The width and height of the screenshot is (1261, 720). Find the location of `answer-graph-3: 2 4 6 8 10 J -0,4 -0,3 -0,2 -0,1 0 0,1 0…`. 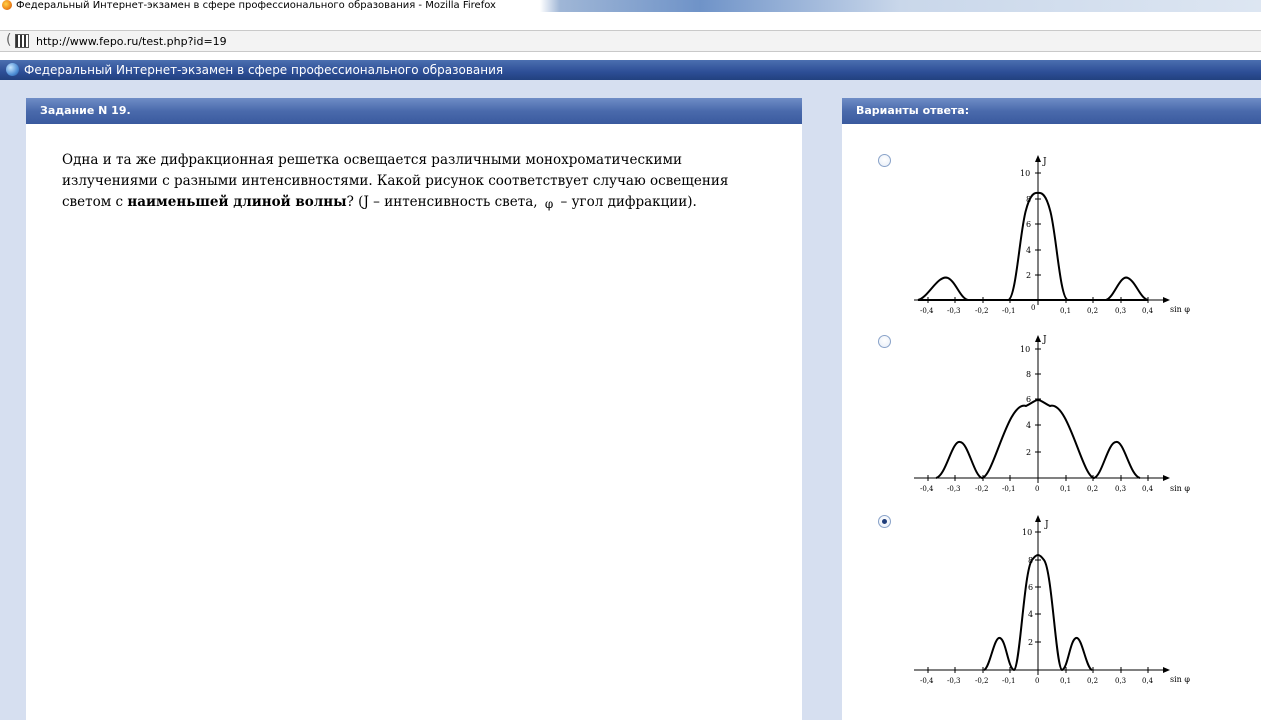

answer-graph-3: 2 4 6 8 10 J -0,4 -0,3 -0,2 -0,1 0 0,1 0… is located at coordinates (1052, 600).